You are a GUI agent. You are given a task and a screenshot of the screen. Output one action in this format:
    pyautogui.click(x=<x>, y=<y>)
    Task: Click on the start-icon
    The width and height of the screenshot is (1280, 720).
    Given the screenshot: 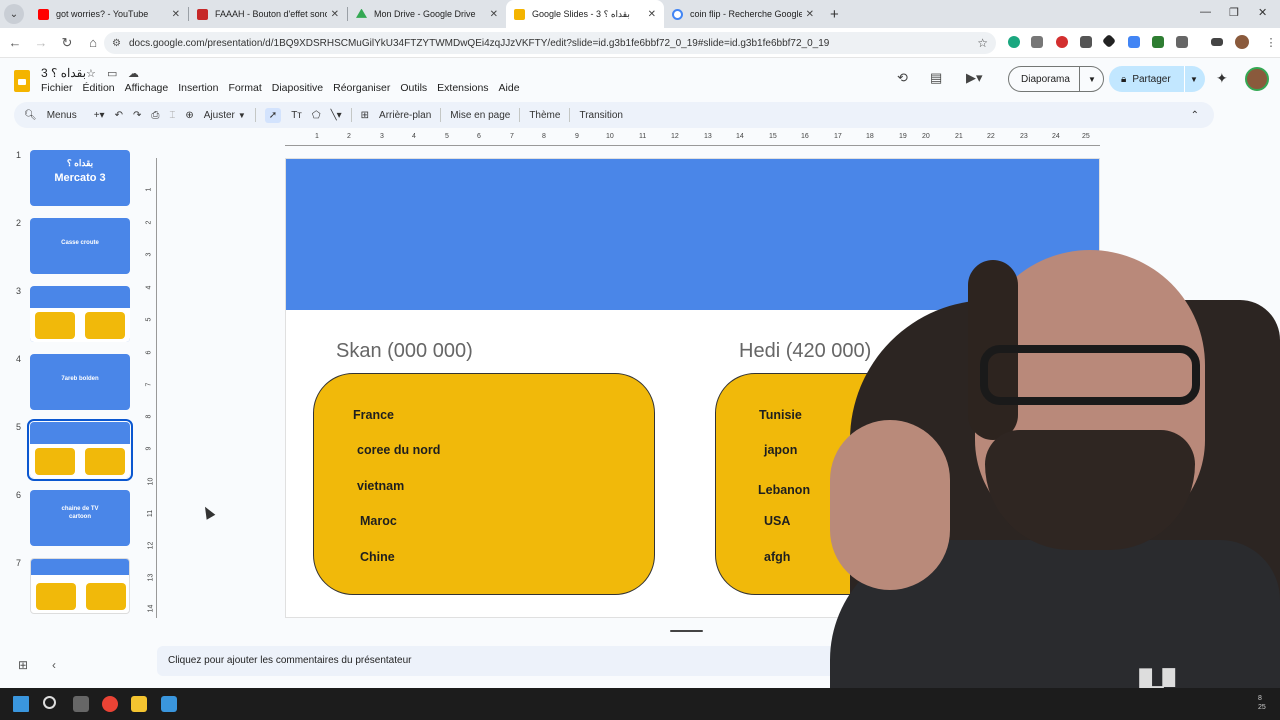 What is the action you would take?
    pyautogui.click(x=21, y=704)
    